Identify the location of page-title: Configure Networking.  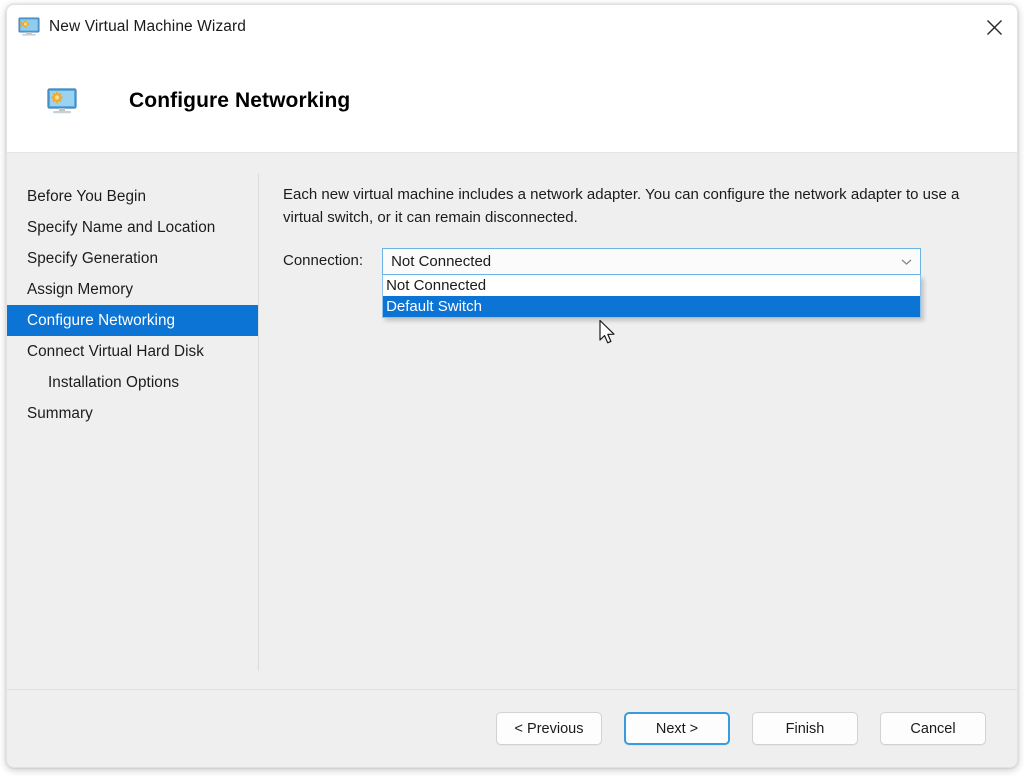
(240, 100).